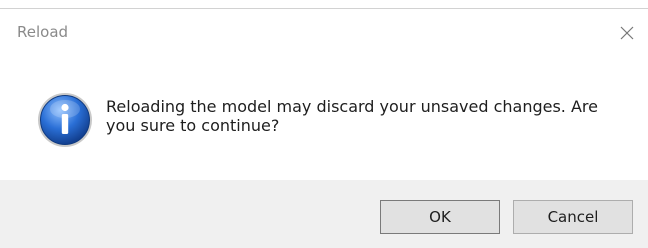 This screenshot has height=248, width=648. I want to click on info-icon, so click(65, 120).